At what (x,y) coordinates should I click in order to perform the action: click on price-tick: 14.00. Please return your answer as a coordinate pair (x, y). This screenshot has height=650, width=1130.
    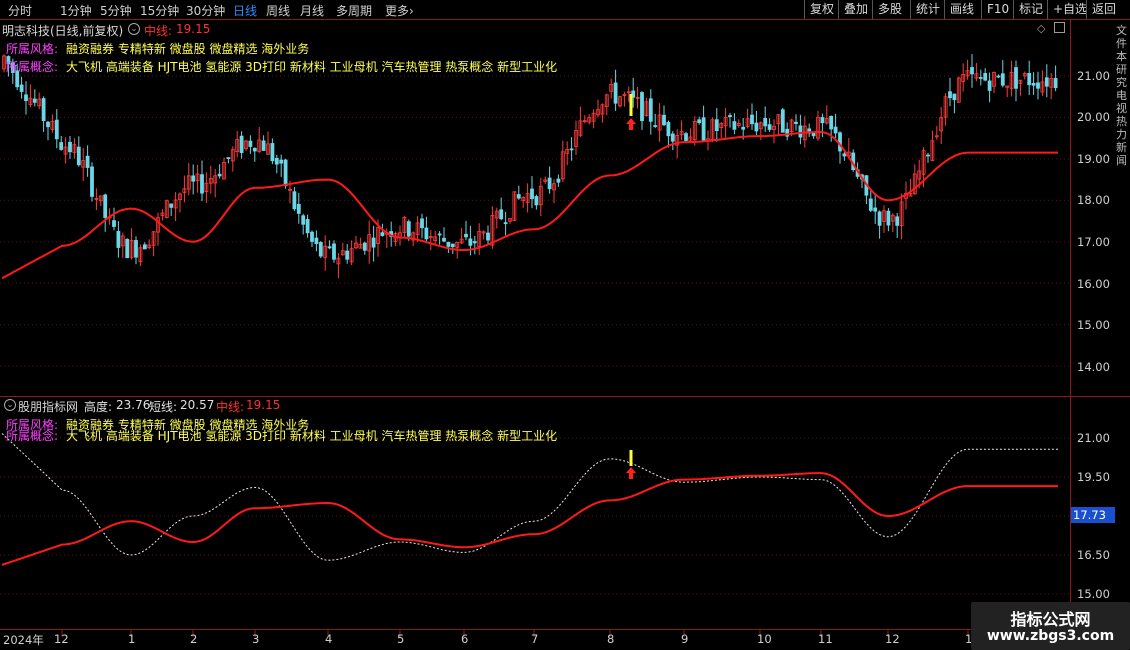
    Looking at the image, I should click on (1093, 367).